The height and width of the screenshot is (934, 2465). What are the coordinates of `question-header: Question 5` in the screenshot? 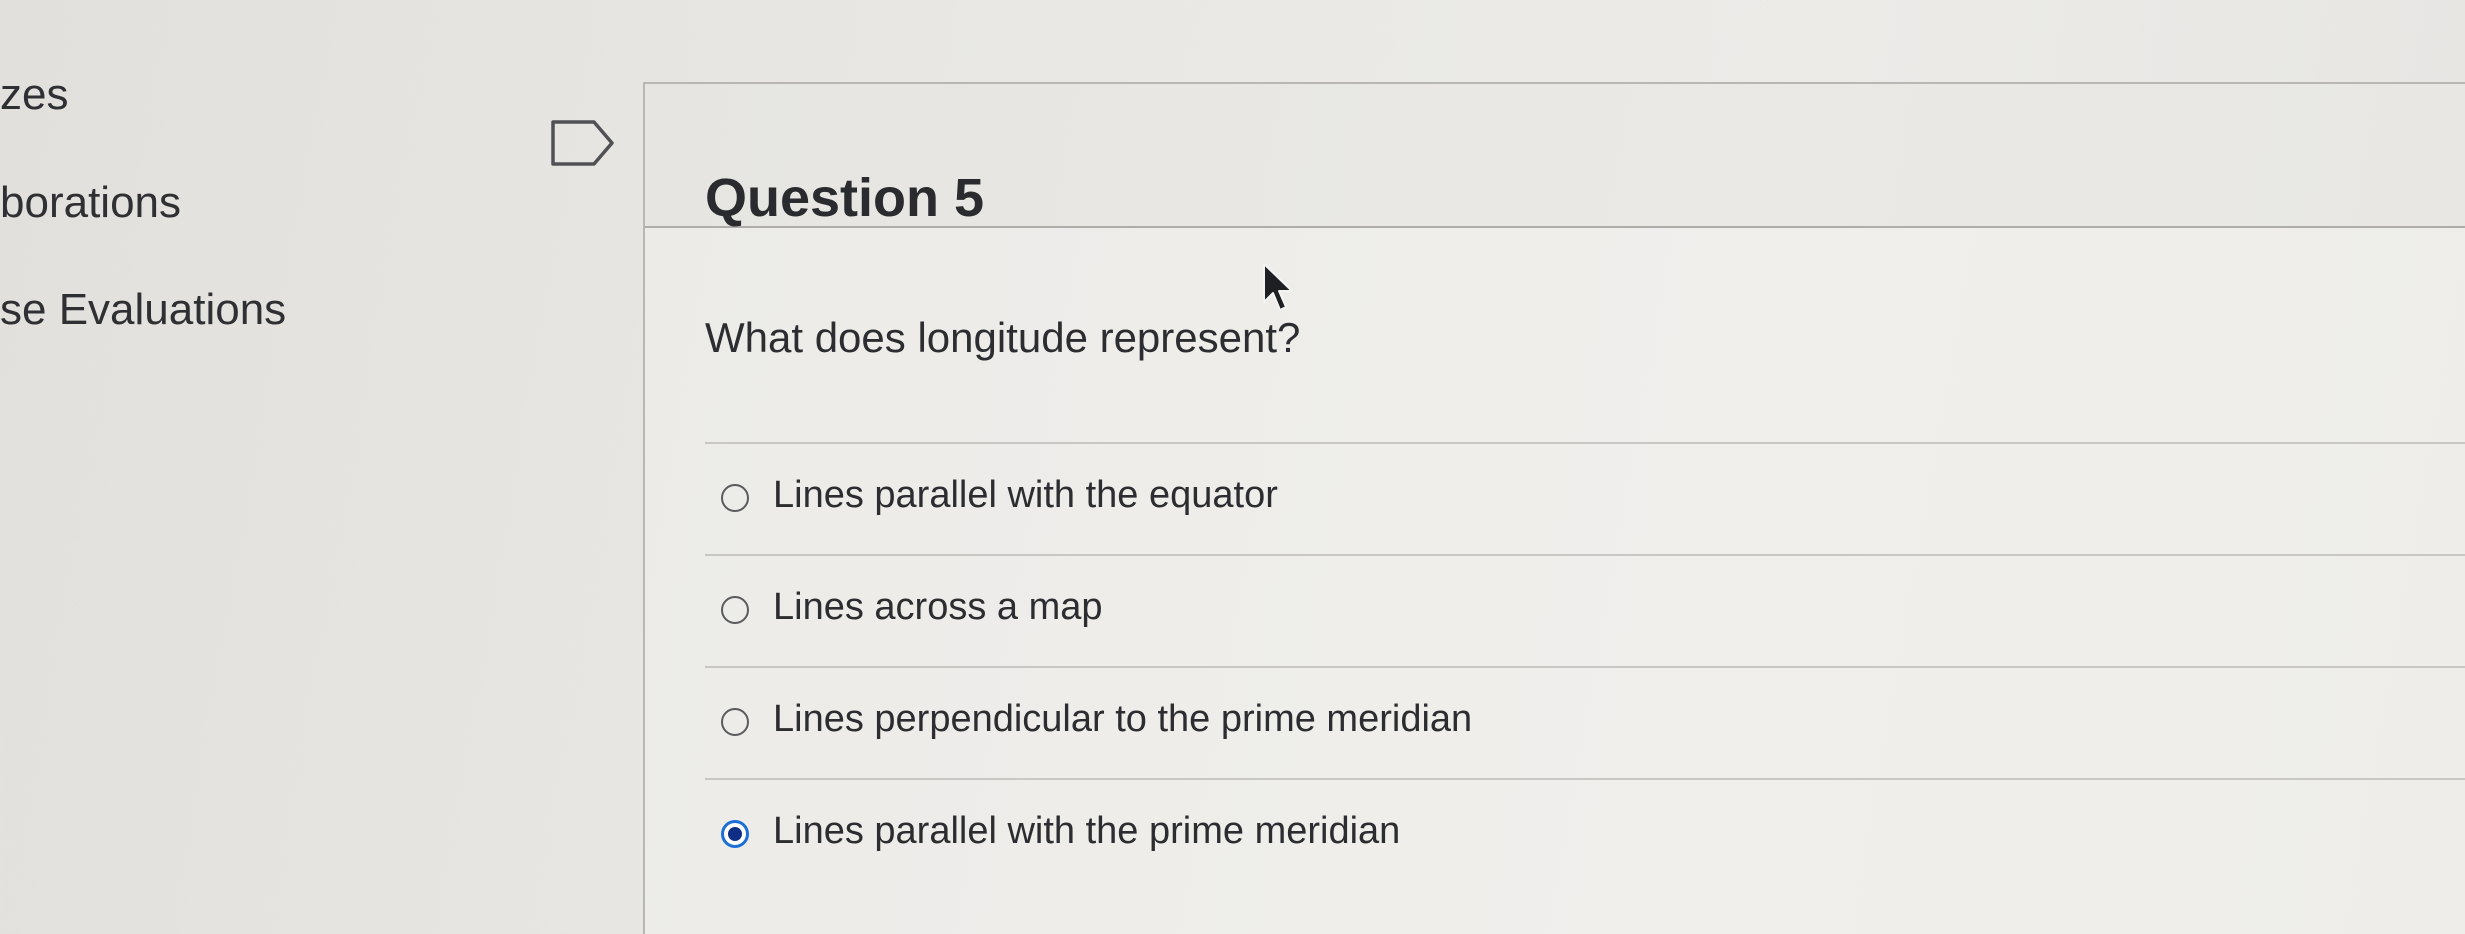 It's located at (1555, 155).